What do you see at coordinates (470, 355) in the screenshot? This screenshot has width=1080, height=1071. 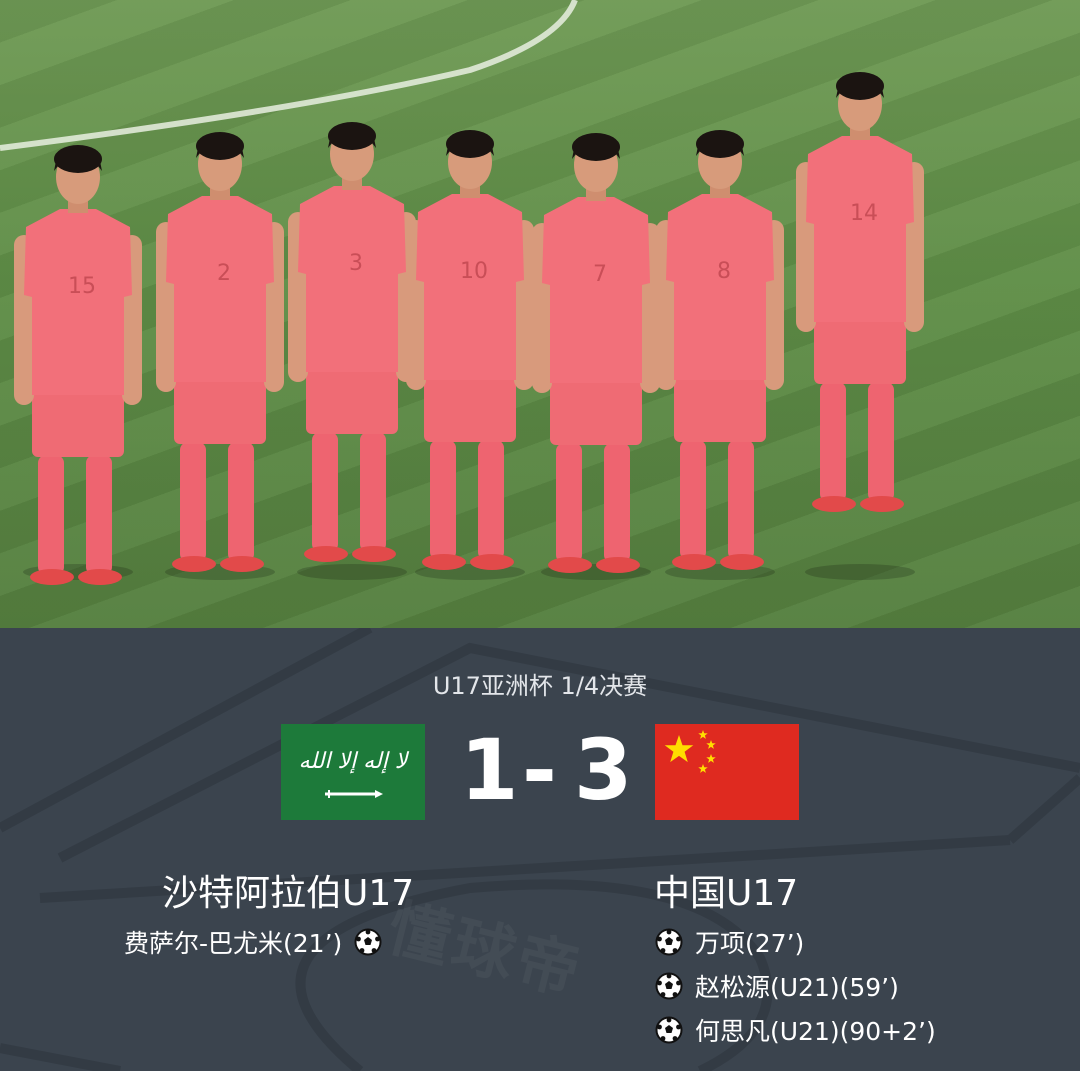 I see `player: 10` at bounding box center [470, 355].